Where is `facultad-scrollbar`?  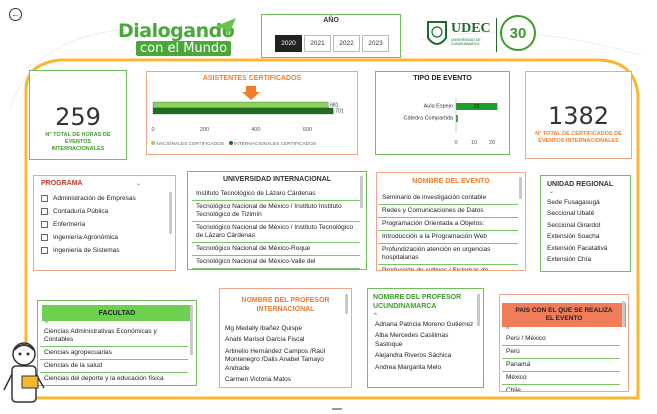 facultad-scrollbar is located at coordinates (191, 330).